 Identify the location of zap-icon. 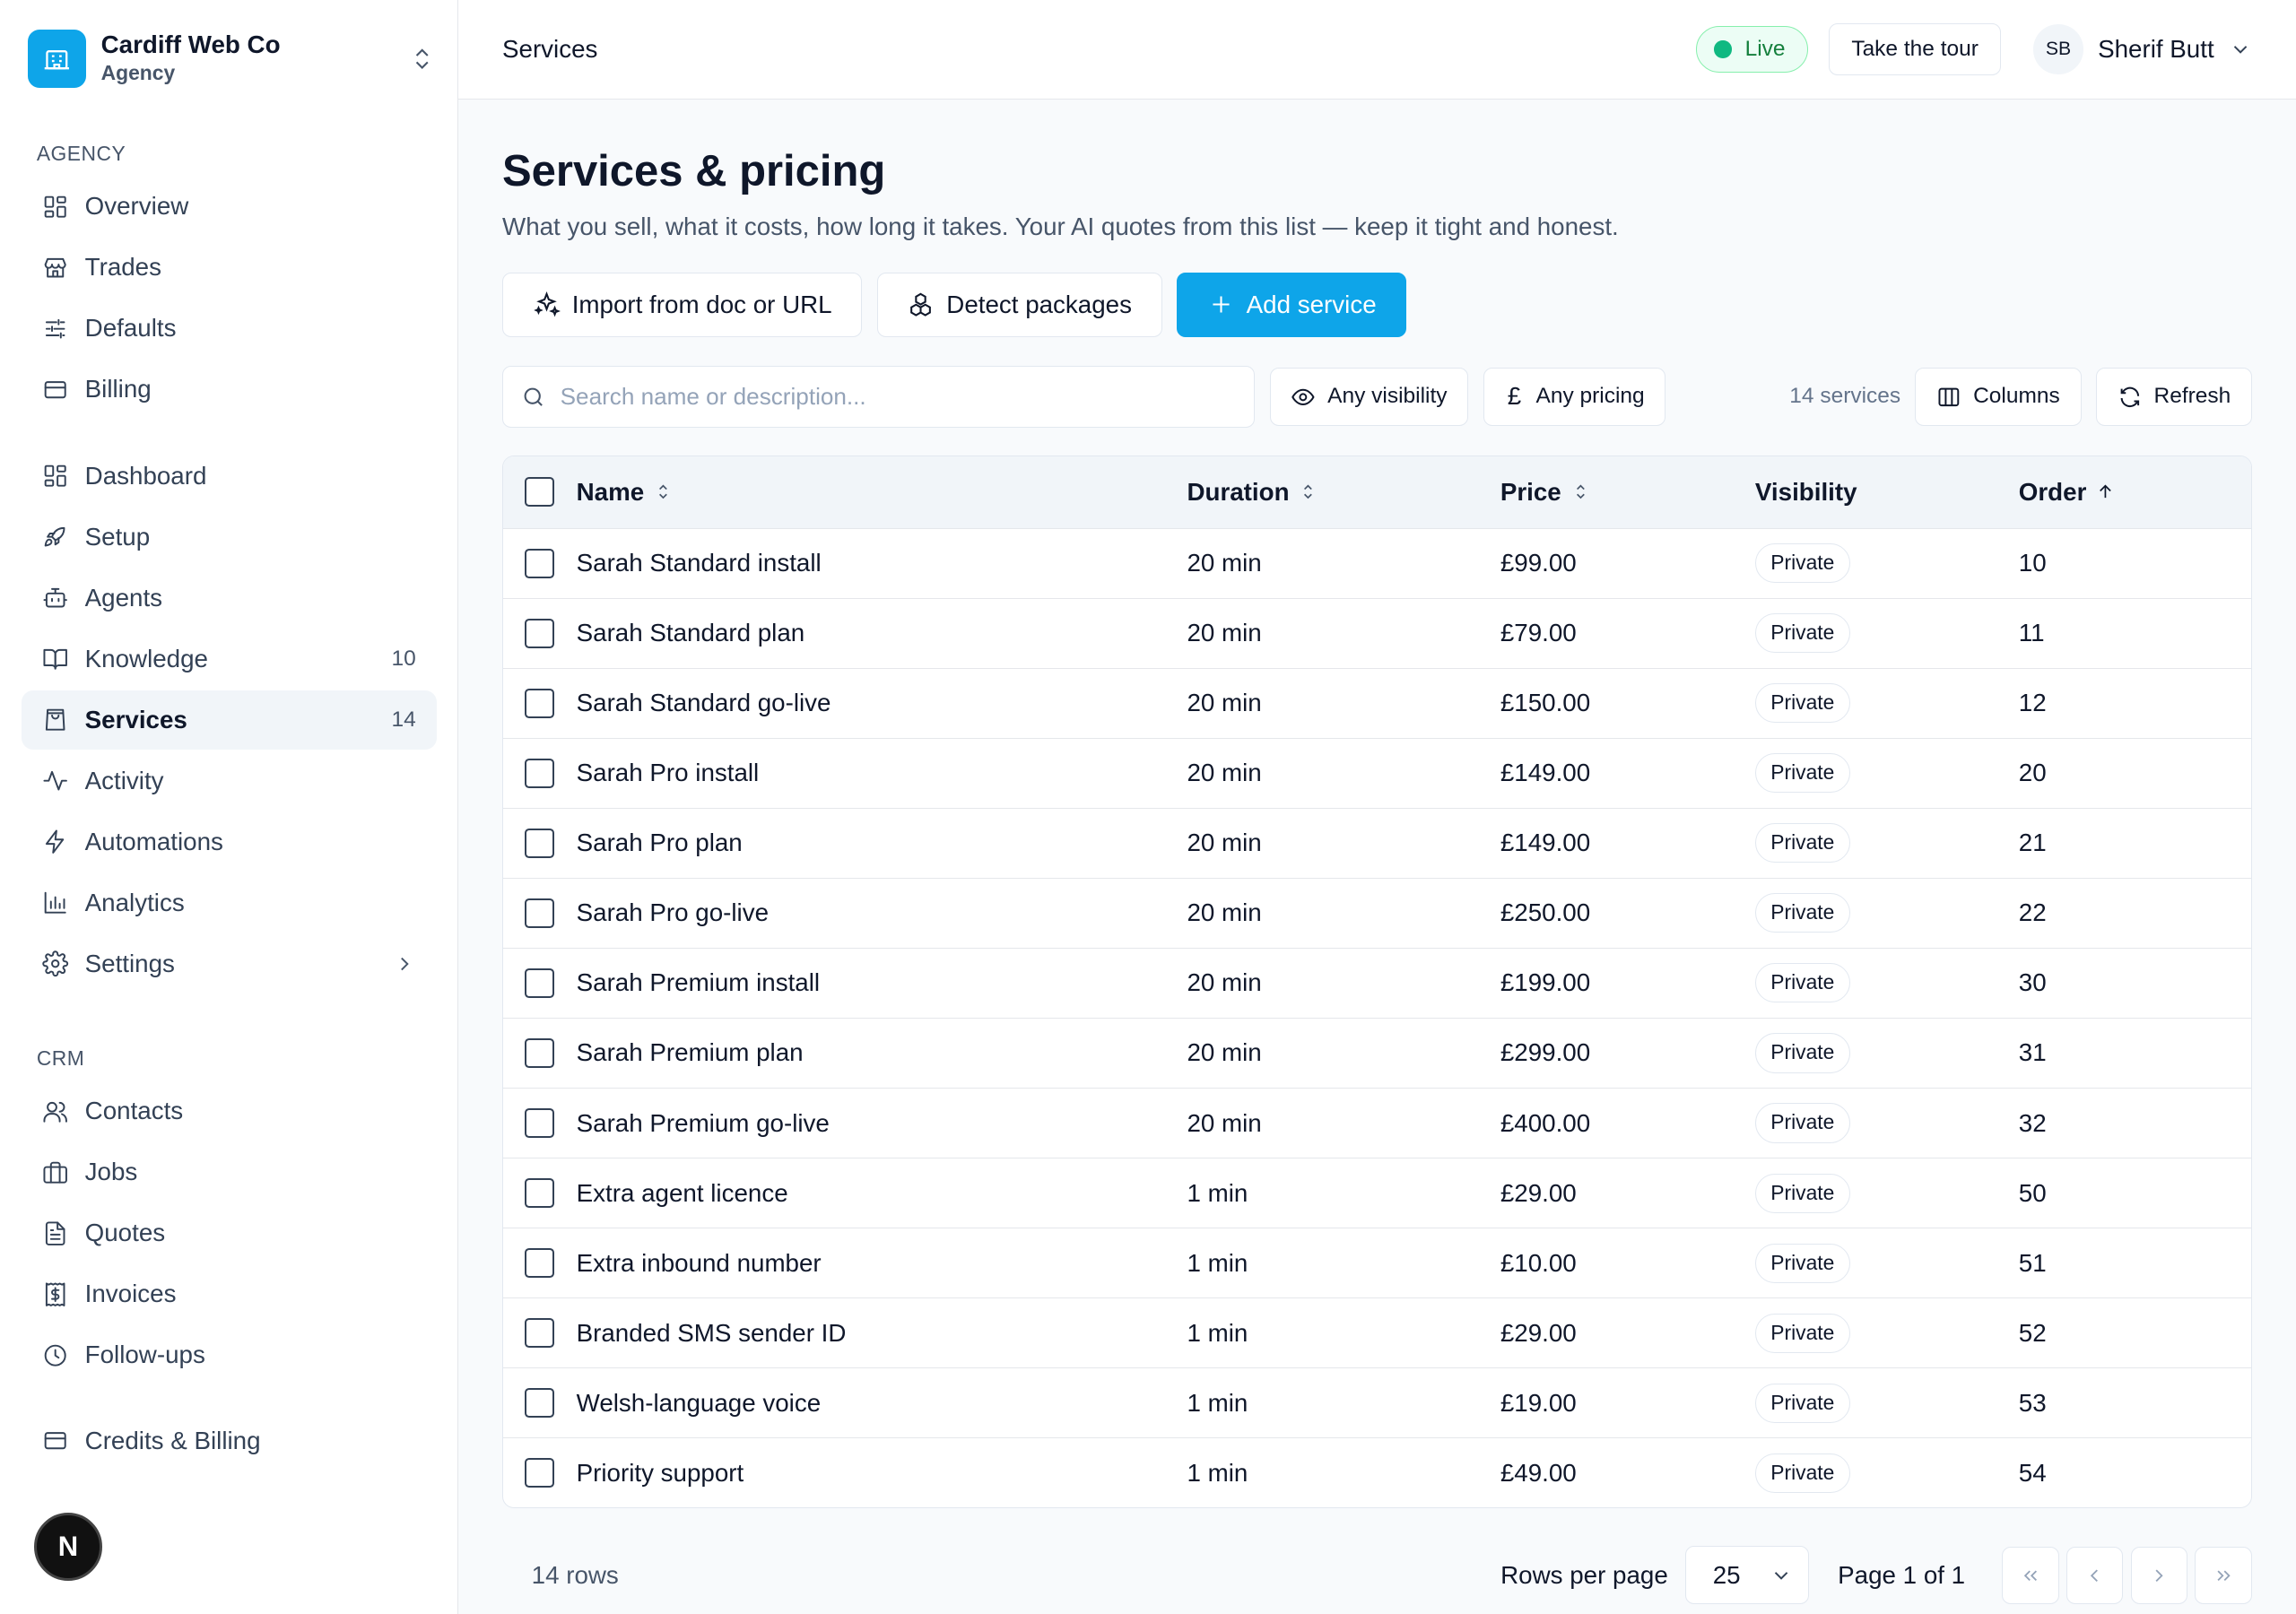
(55, 842).